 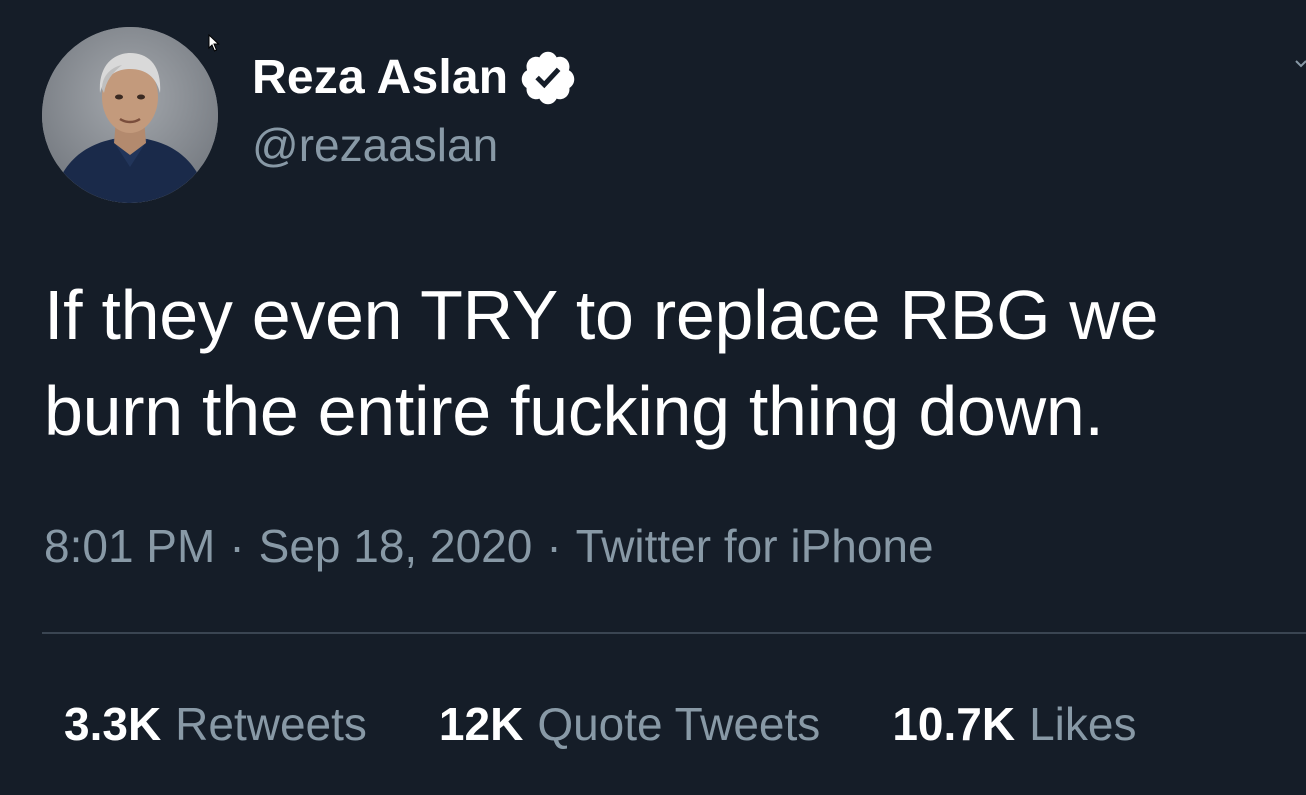 I want to click on mouse-pointer-icon, so click(x=214, y=43).